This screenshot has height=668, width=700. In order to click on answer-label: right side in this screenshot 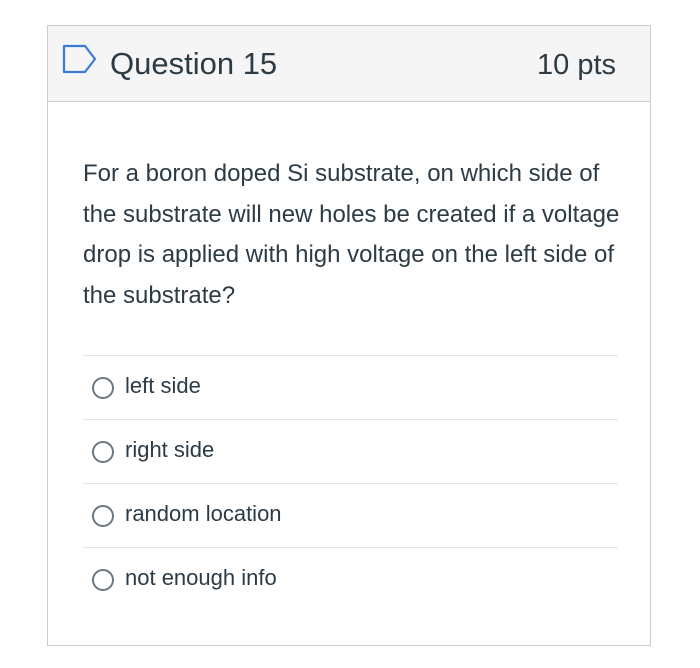, I will do `click(169, 450)`.